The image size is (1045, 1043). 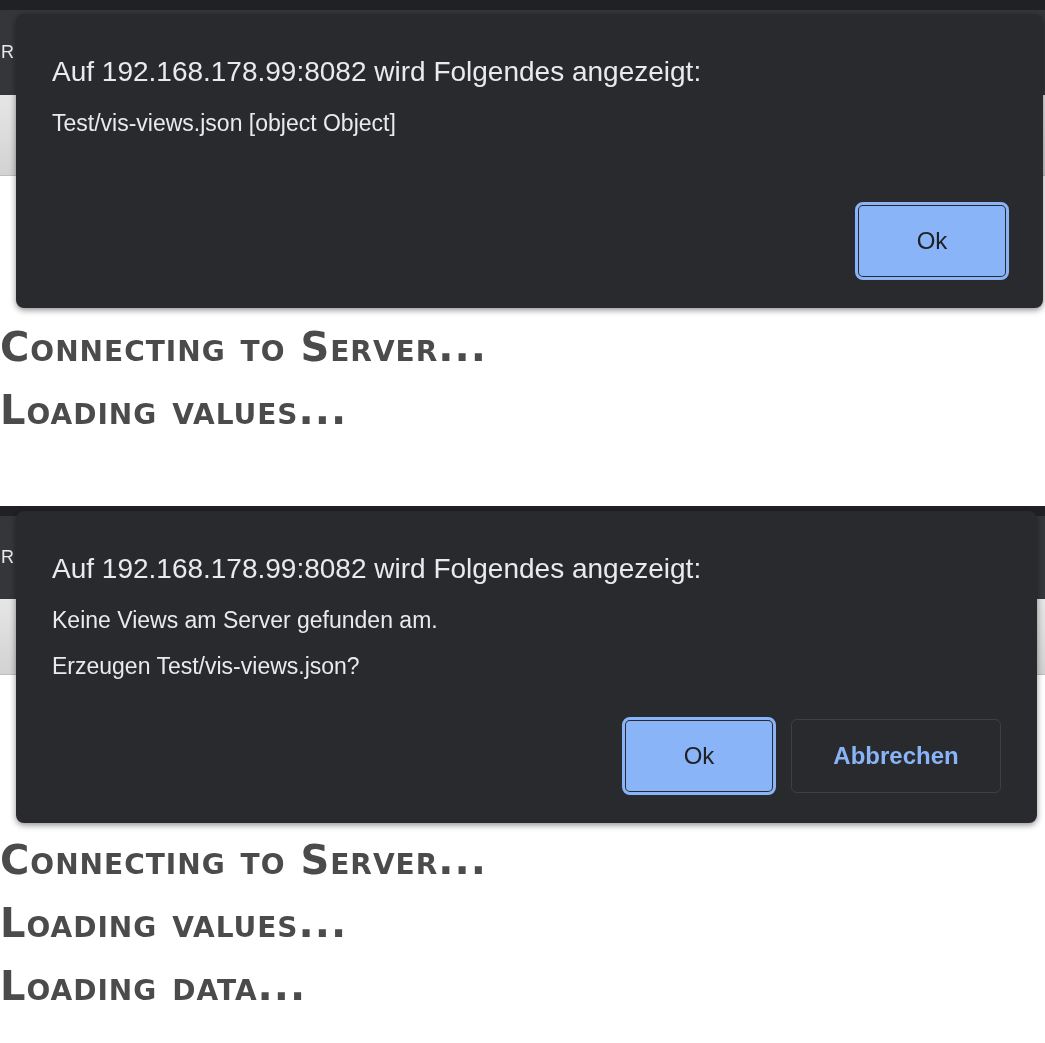 What do you see at coordinates (245, 620) in the screenshot?
I see `dialog-message: Keine Views am Server gefunden am.` at bounding box center [245, 620].